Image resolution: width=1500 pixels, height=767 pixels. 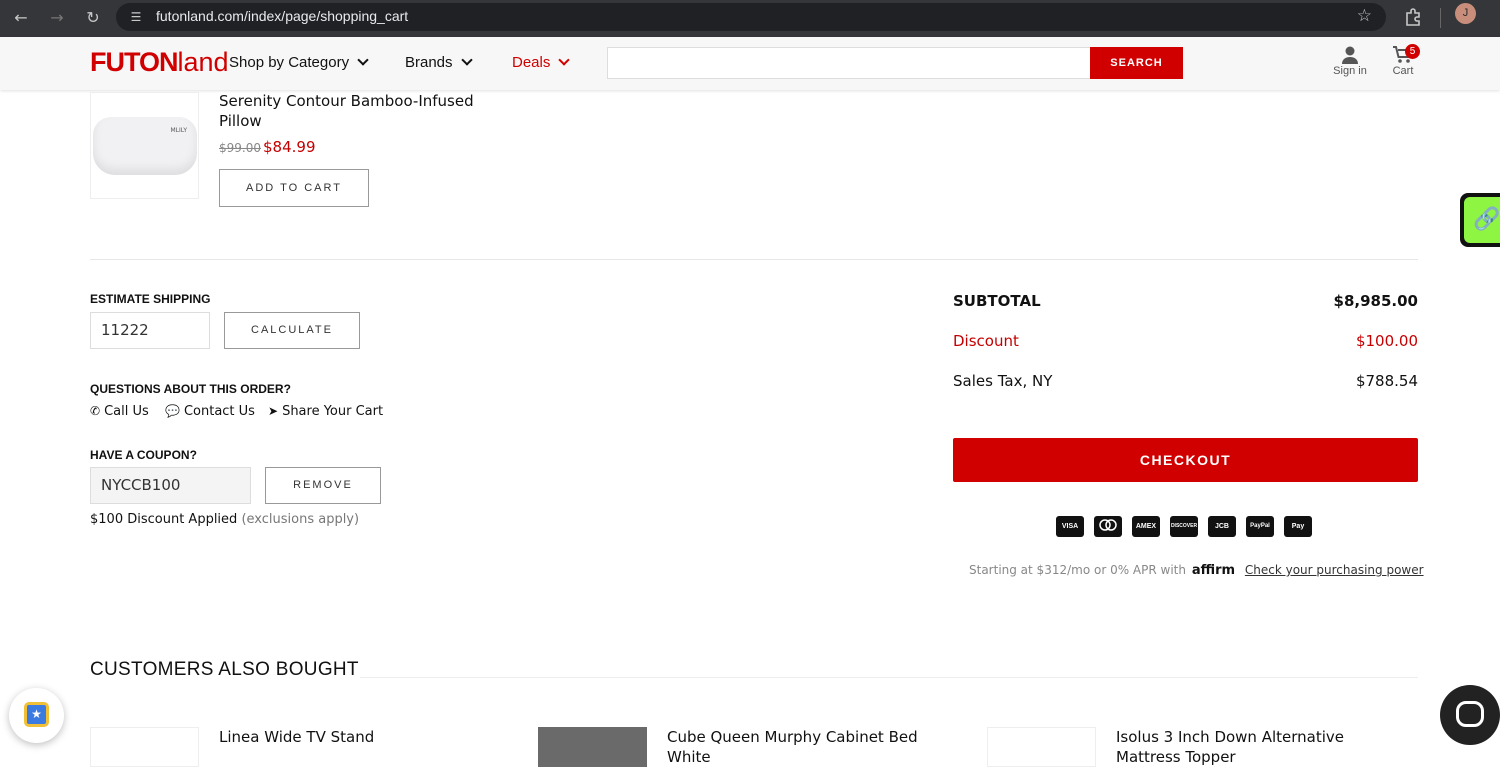 What do you see at coordinates (240, 148) in the screenshot?
I see `original-price: $99.00` at bounding box center [240, 148].